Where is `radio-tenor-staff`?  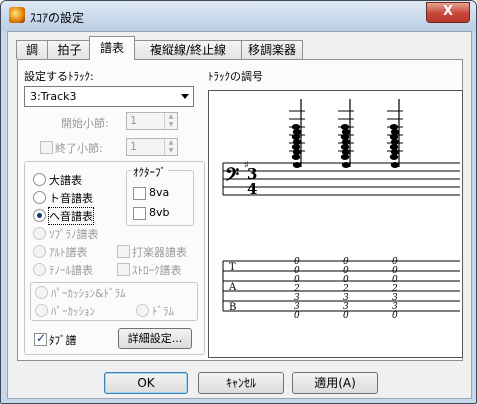
radio-tenor-staff is located at coordinates (39, 269).